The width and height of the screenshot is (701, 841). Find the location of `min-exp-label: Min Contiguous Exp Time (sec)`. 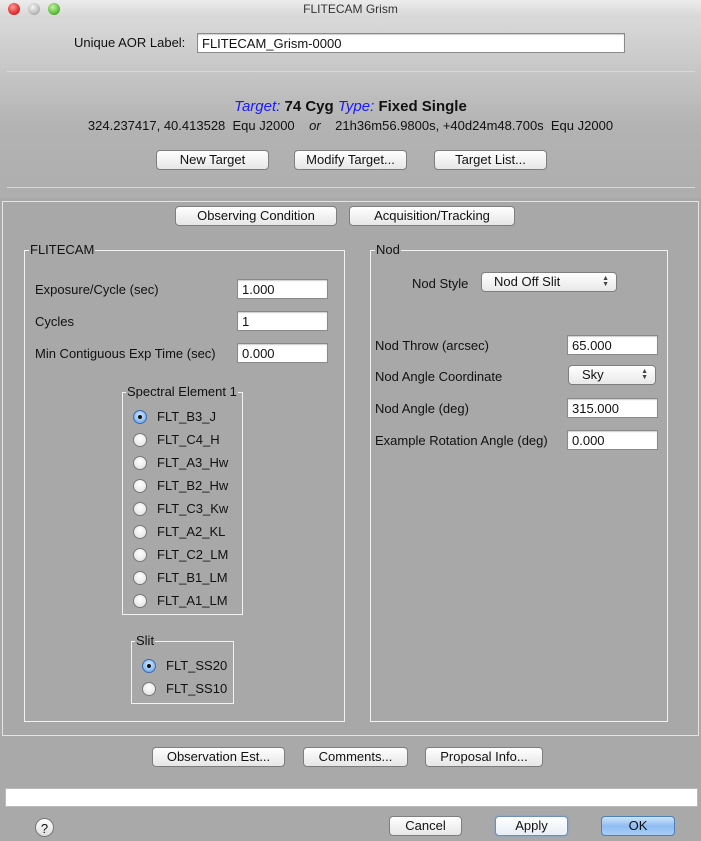

min-exp-label: Min Contiguous Exp Time (sec) is located at coordinates (125, 353).